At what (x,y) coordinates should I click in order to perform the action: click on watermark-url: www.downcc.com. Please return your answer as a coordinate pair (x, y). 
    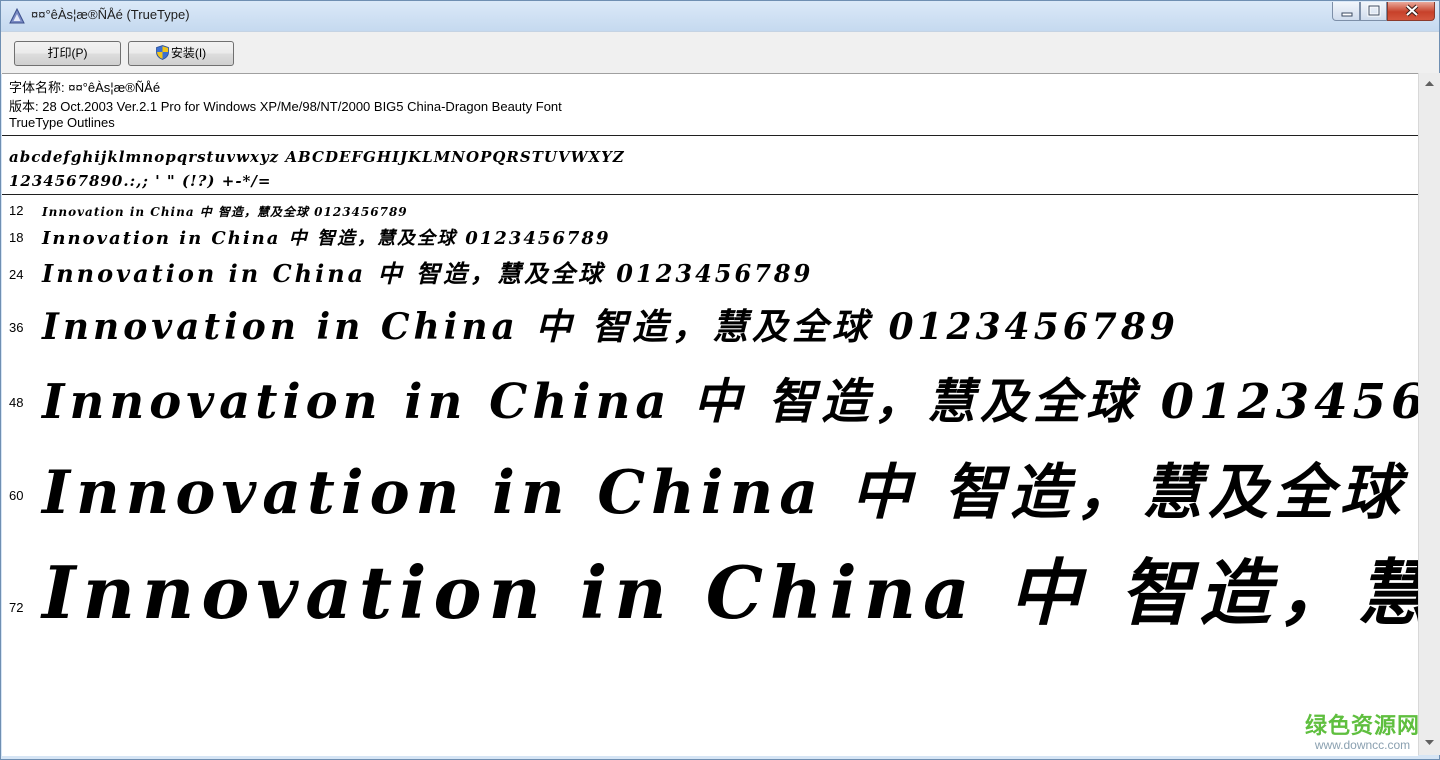
    Looking at the image, I should click on (1362, 745).